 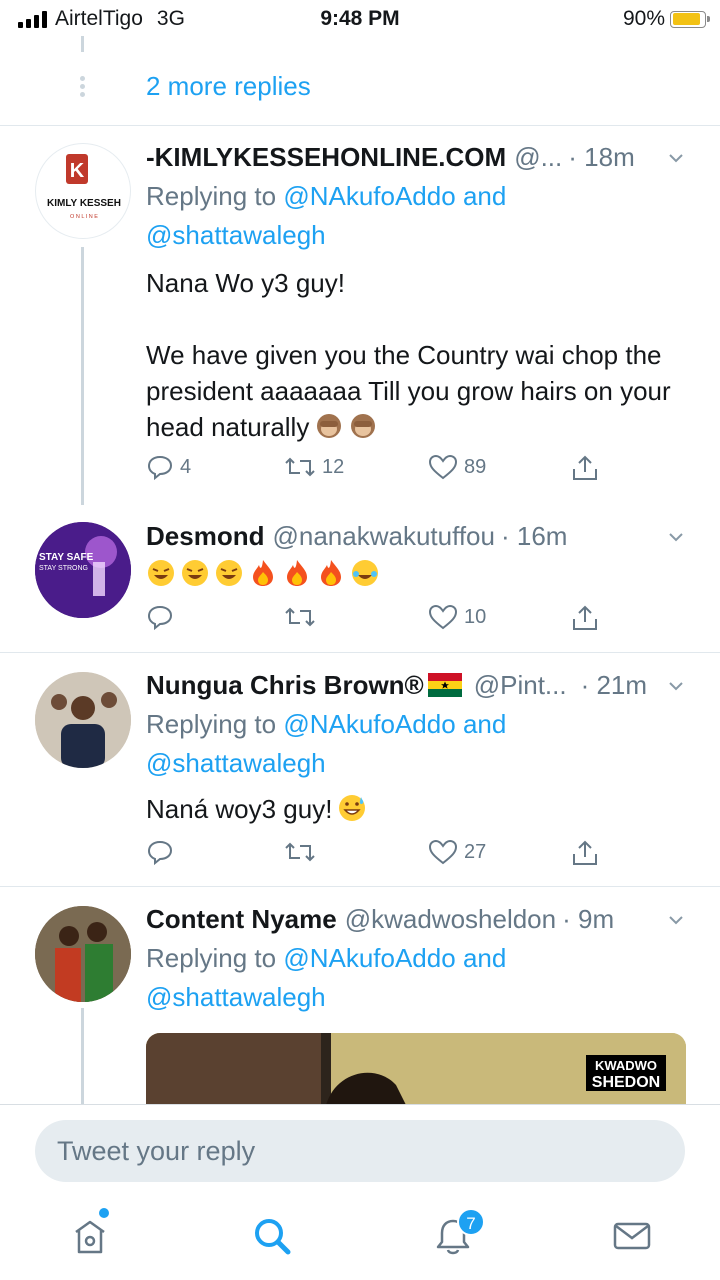 I want to click on battery-icon, so click(x=690, y=19).